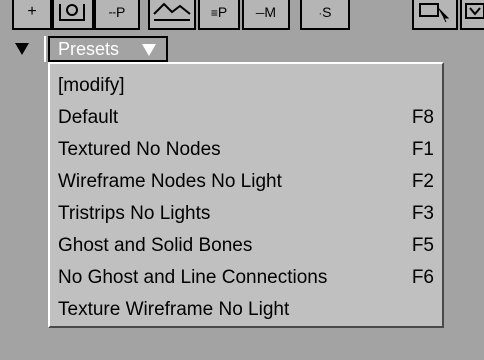 The image size is (484, 360). I want to click on menu-item-label: [modify], so click(91, 85).